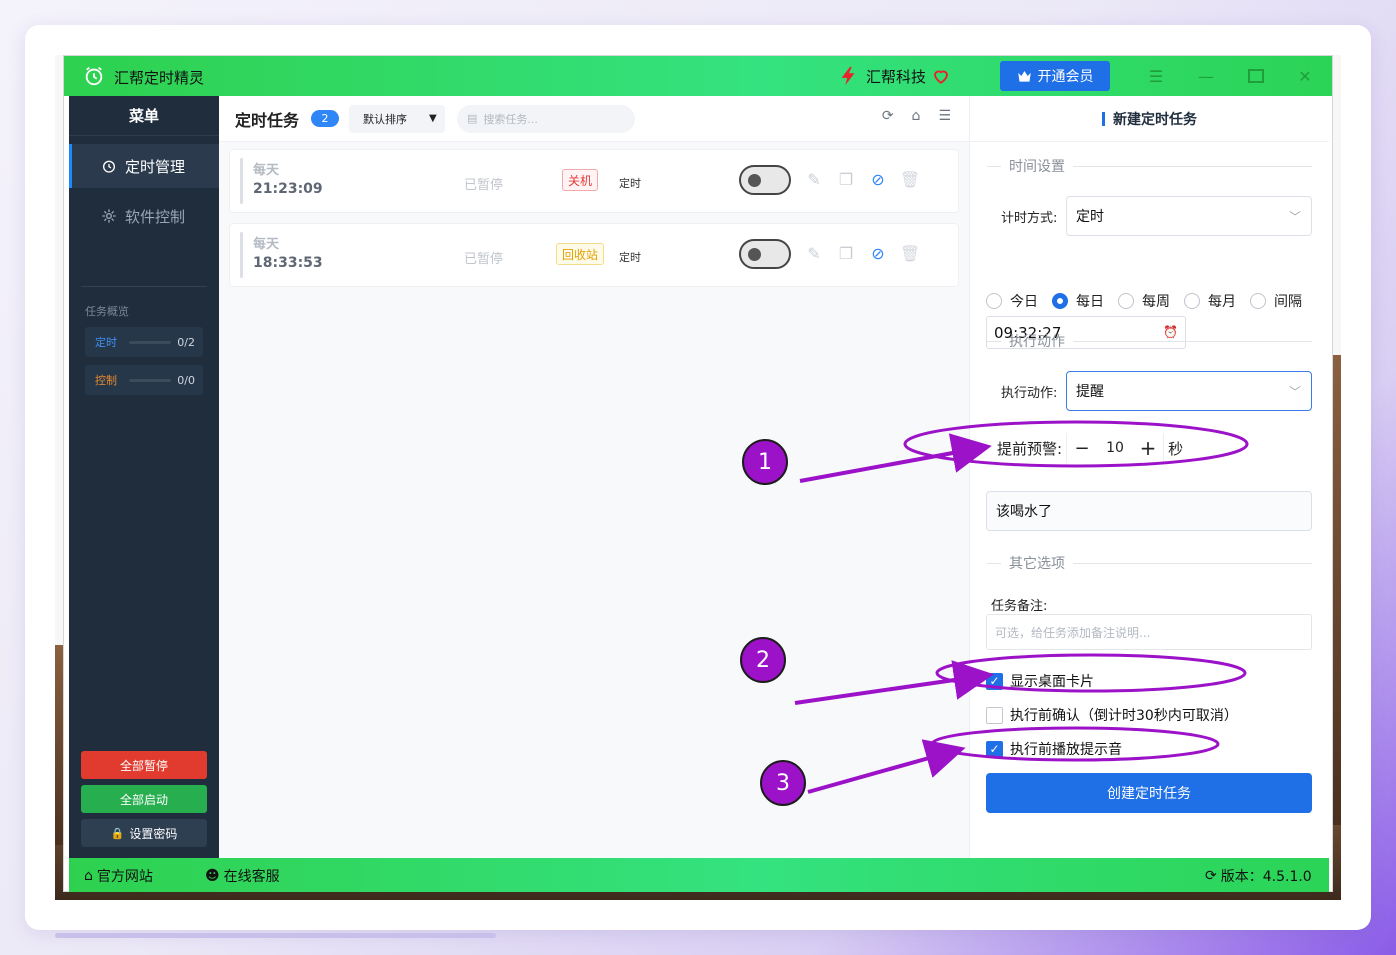 This screenshot has height=955, width=1396. Describe the element at coordinates (765, 462) in the screenshot. I see `annotation-number-1: 1` at that location.